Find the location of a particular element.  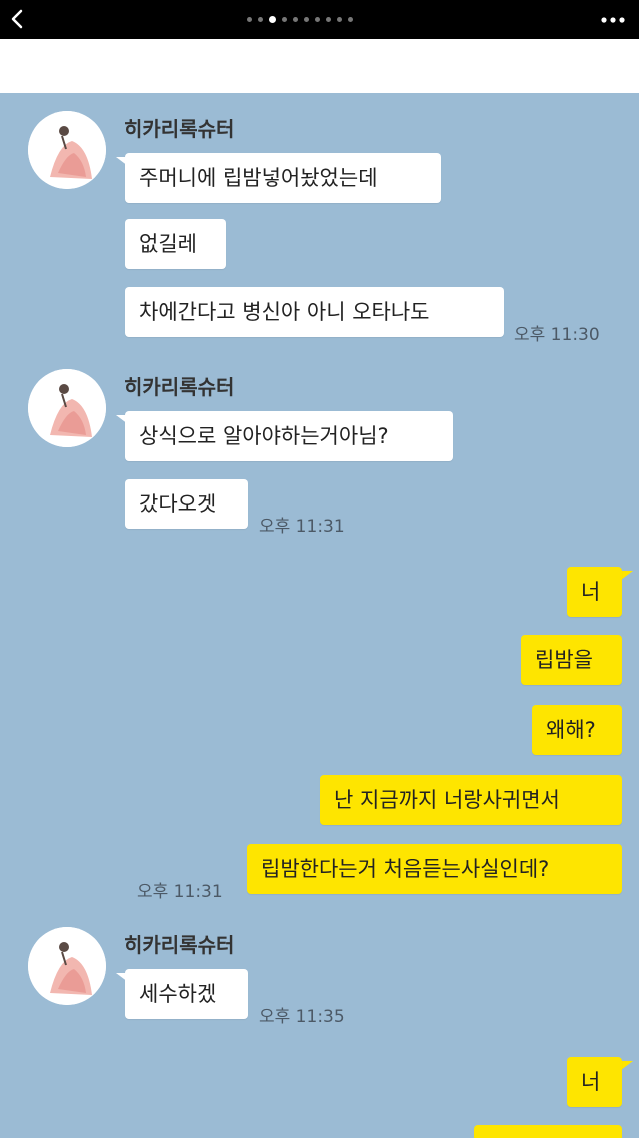

message-bubble: 상식으로 알아야하는거아님? is located at coordinates (289, 436).